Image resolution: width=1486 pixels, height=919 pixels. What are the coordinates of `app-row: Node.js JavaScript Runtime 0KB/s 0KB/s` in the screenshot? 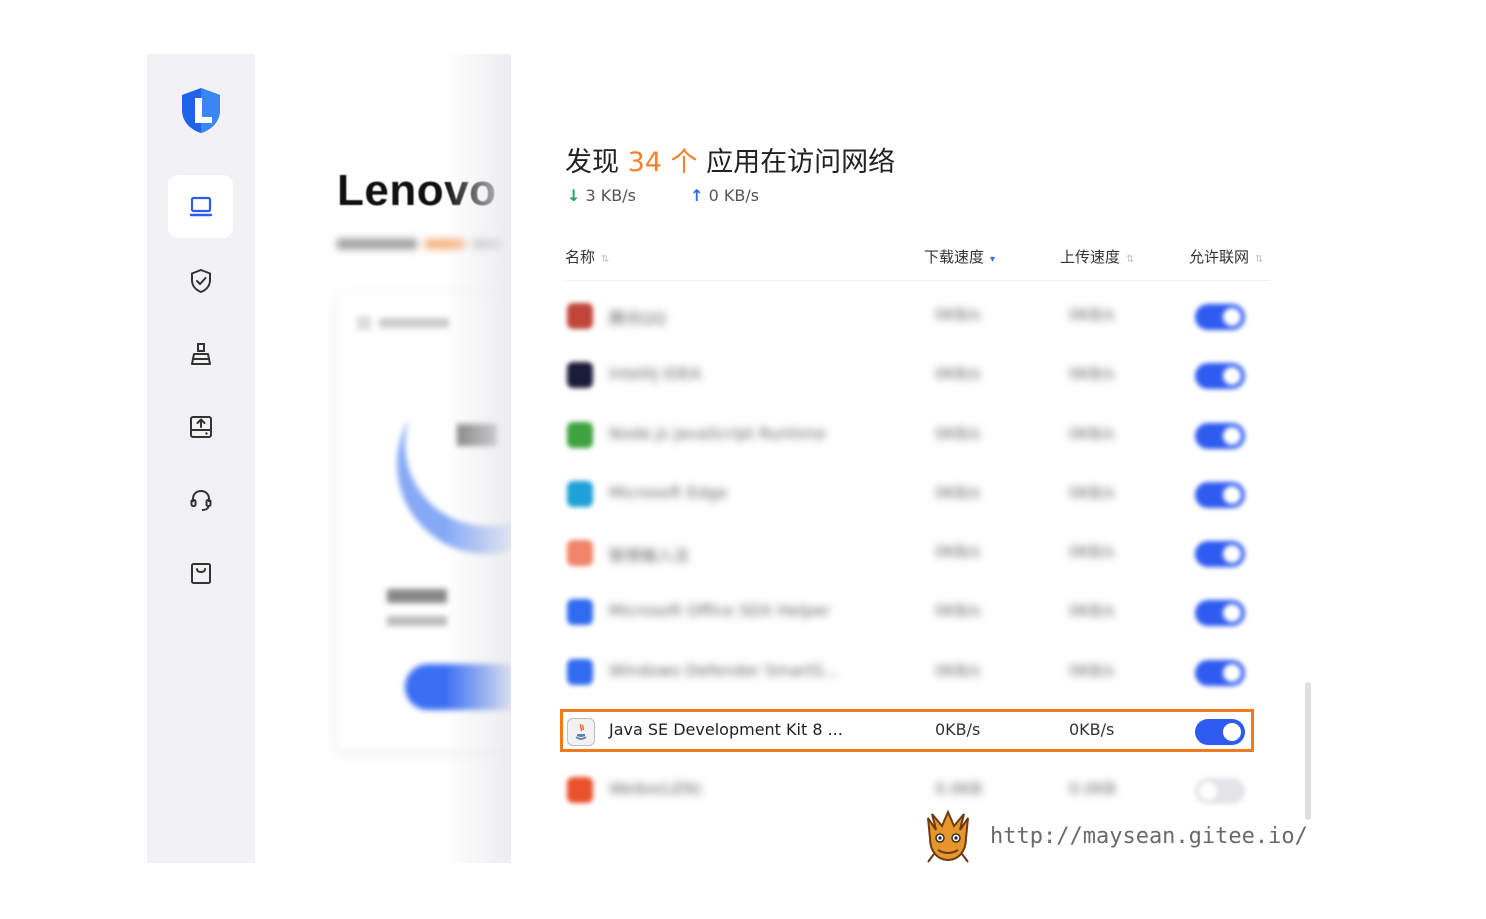 It's located at (917, 435).